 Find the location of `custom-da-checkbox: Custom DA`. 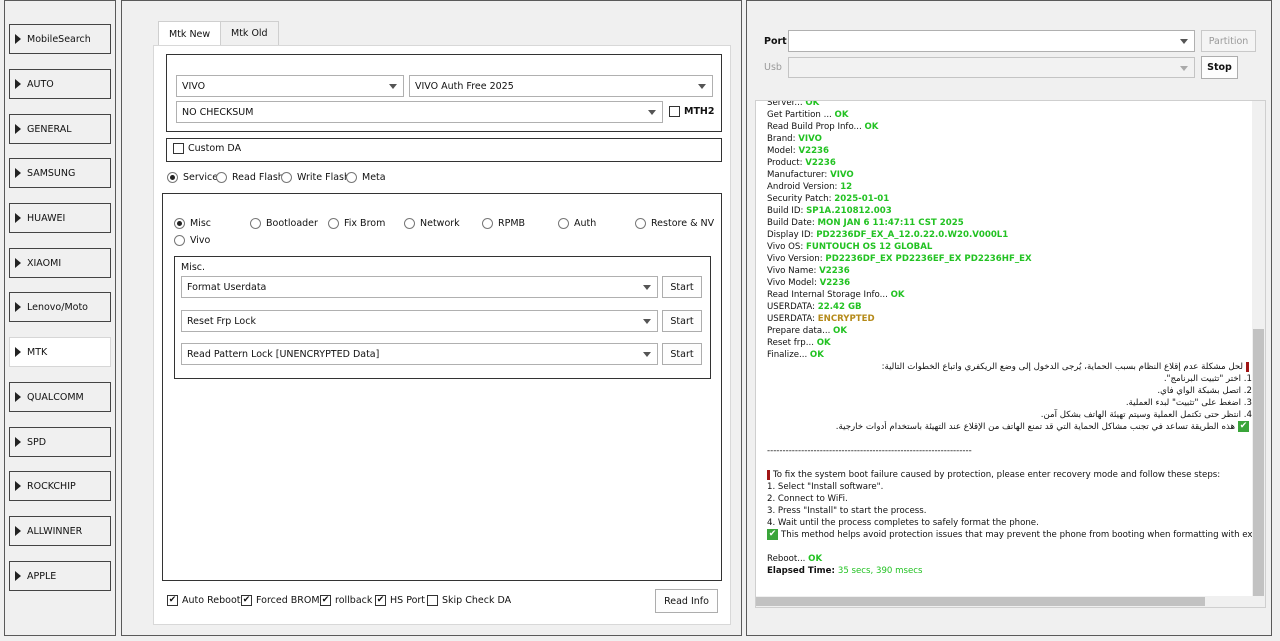

custom-da-checkbox: Custom DA is located at coordinates (207, 148).